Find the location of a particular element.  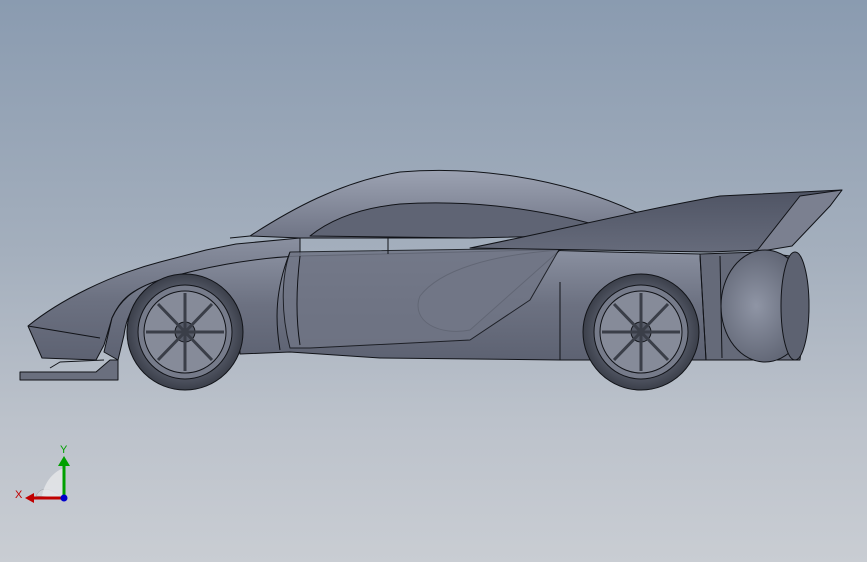

rear-wheel is located at coordinates (641, 332).